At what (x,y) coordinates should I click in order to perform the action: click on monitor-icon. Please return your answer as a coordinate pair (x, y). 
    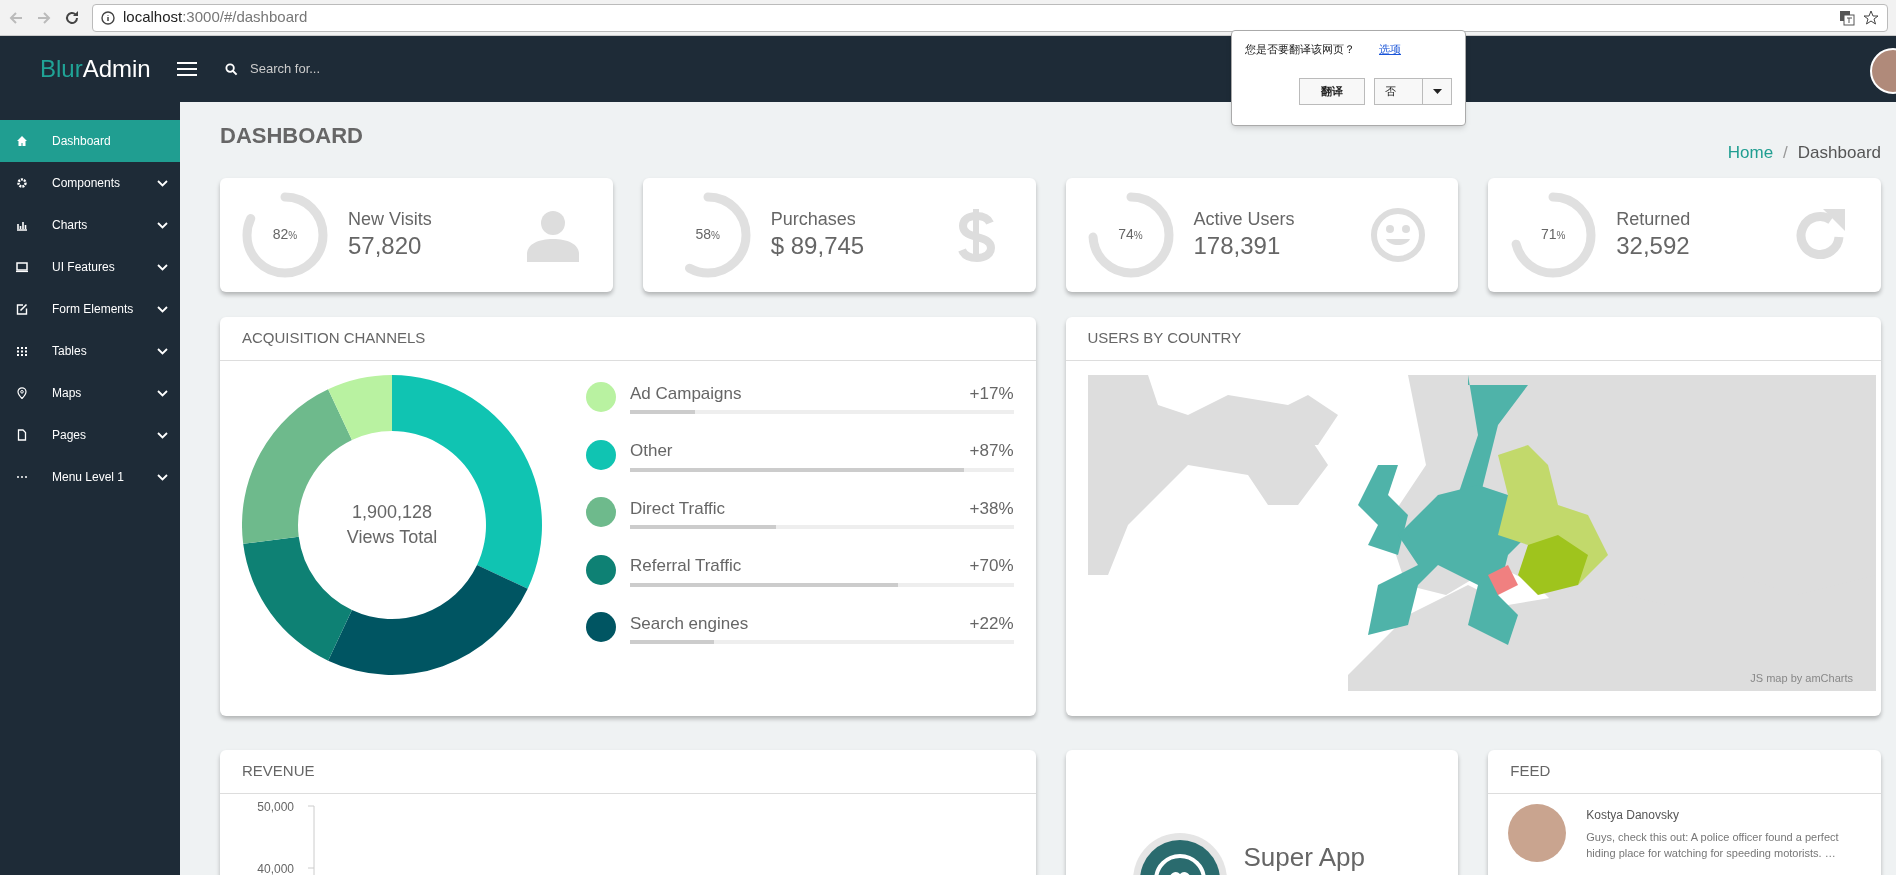
    Looking at the image, I should click on (22, 267).